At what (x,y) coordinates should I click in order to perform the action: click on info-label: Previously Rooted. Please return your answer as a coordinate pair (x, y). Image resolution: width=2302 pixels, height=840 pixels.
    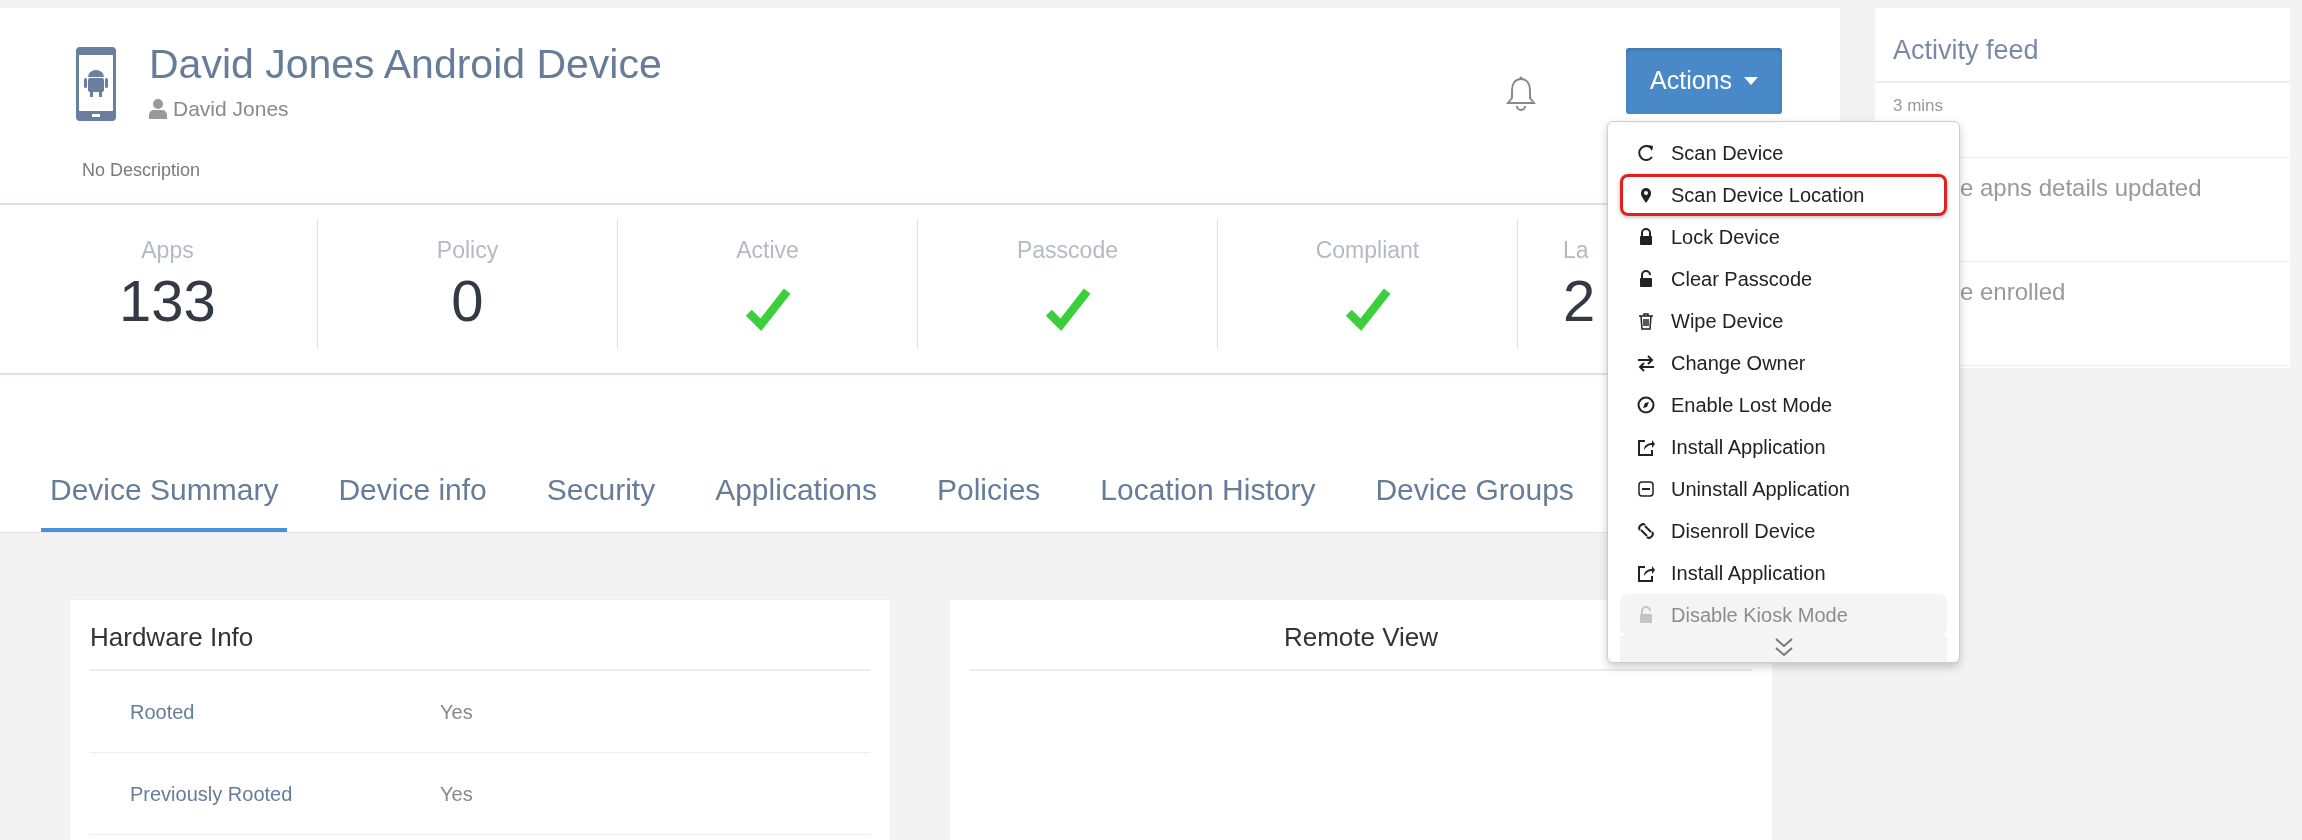
    Looking at the image, I should click on (212, 794).